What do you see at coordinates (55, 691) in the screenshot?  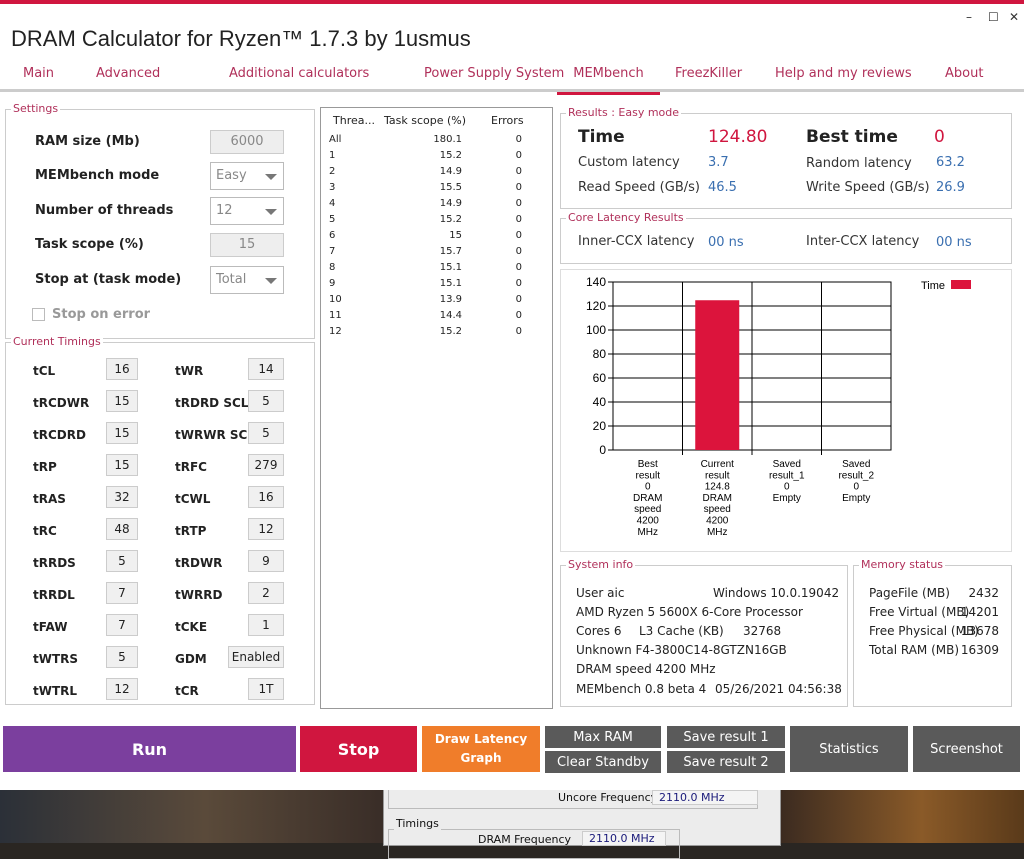 I see `timing-label: tWTRL` at bounding box center [55, 691].